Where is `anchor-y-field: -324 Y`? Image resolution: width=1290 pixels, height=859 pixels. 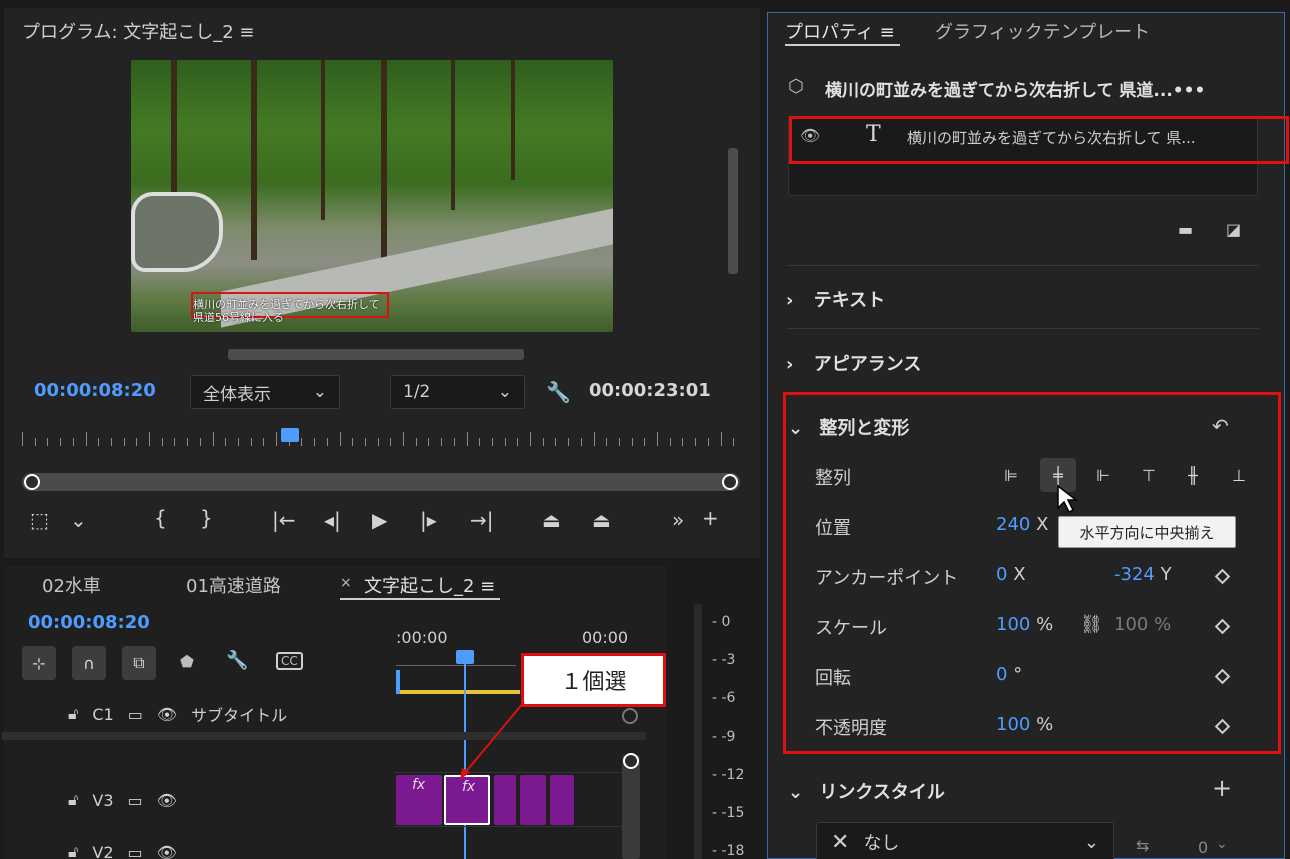 anchor-y-field: -324 Y is located at coordinates (1143, 574).